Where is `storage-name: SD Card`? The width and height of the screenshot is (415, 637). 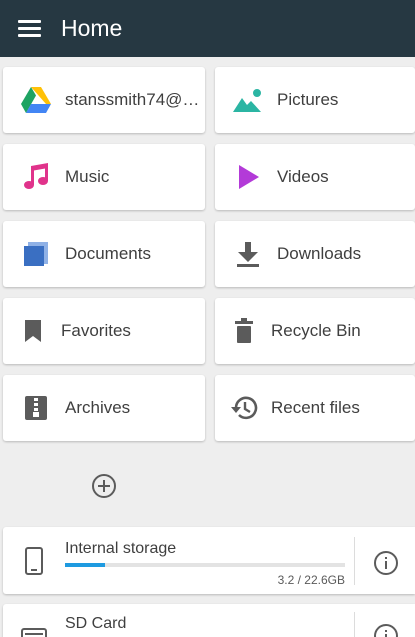 storage-name: SD Card is located at coordinates (96, 623).